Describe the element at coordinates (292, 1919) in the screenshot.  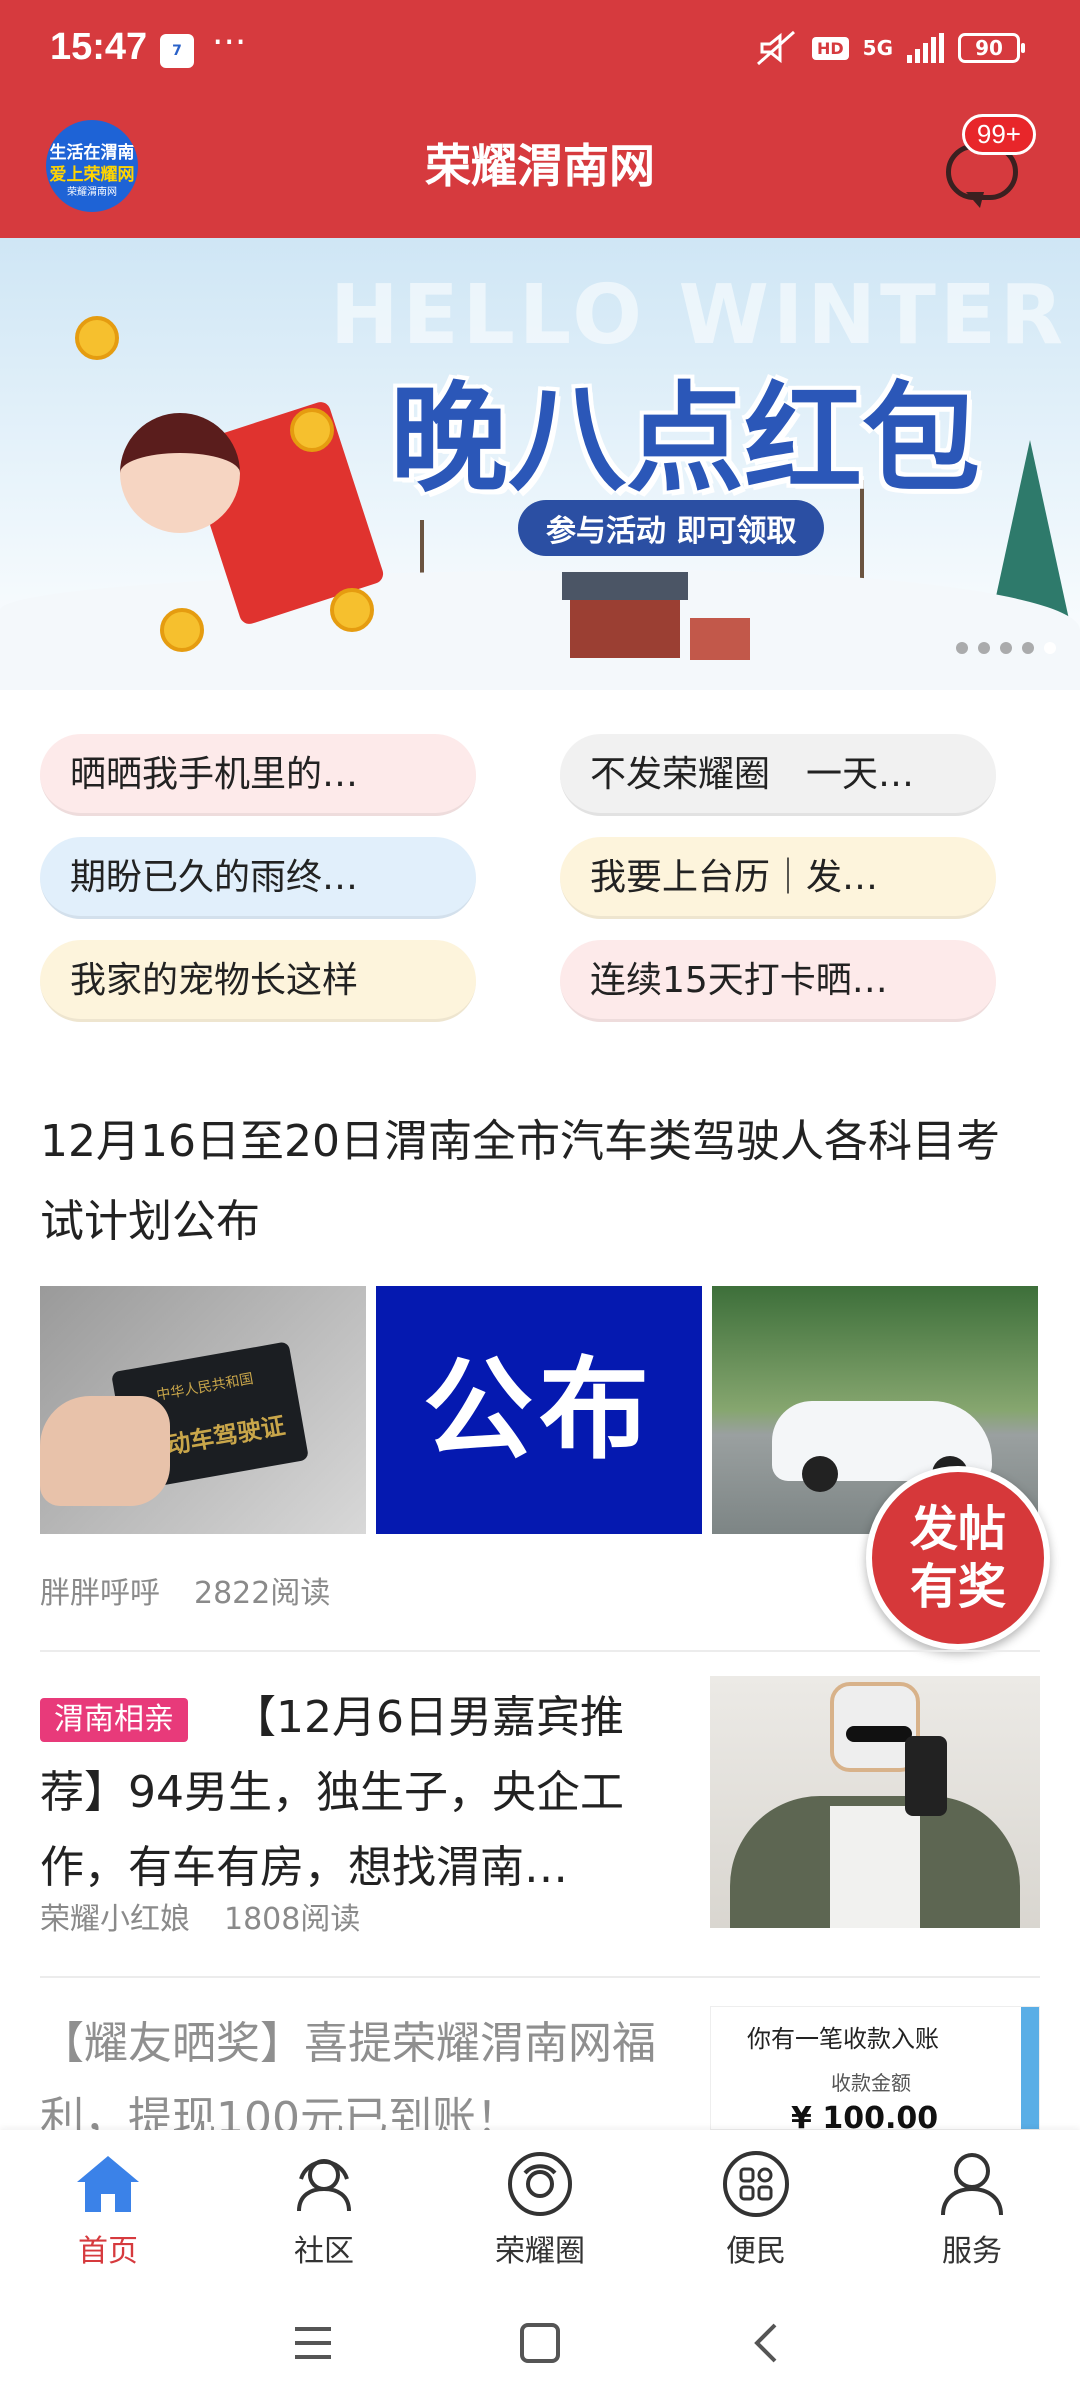
I see `article-reads: 1808阅读` at that location.